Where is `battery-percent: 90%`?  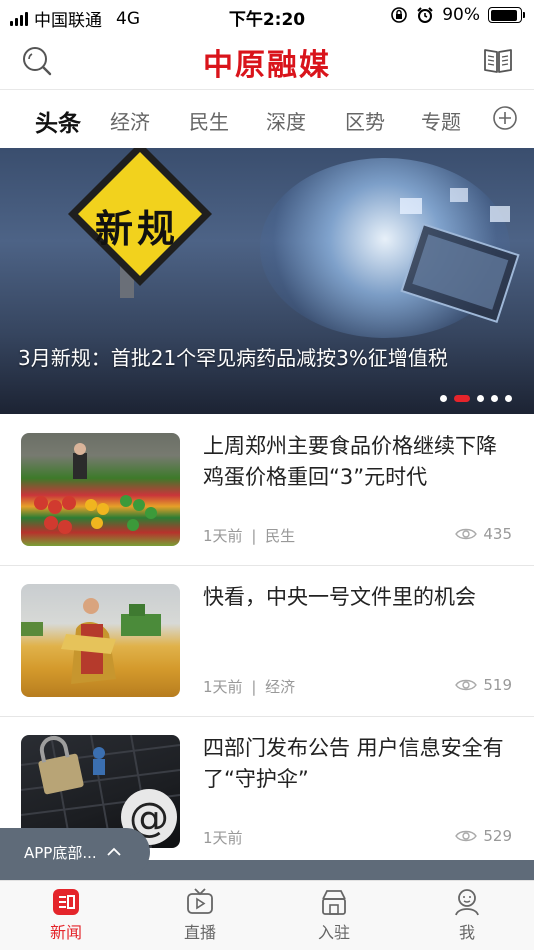 battery-percent: 90% is located at coordinates (461, 15).